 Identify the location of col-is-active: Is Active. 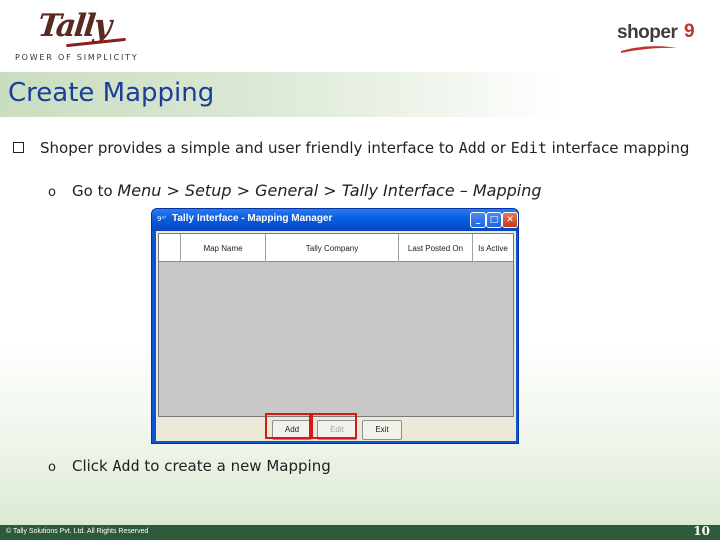
(493, 248).